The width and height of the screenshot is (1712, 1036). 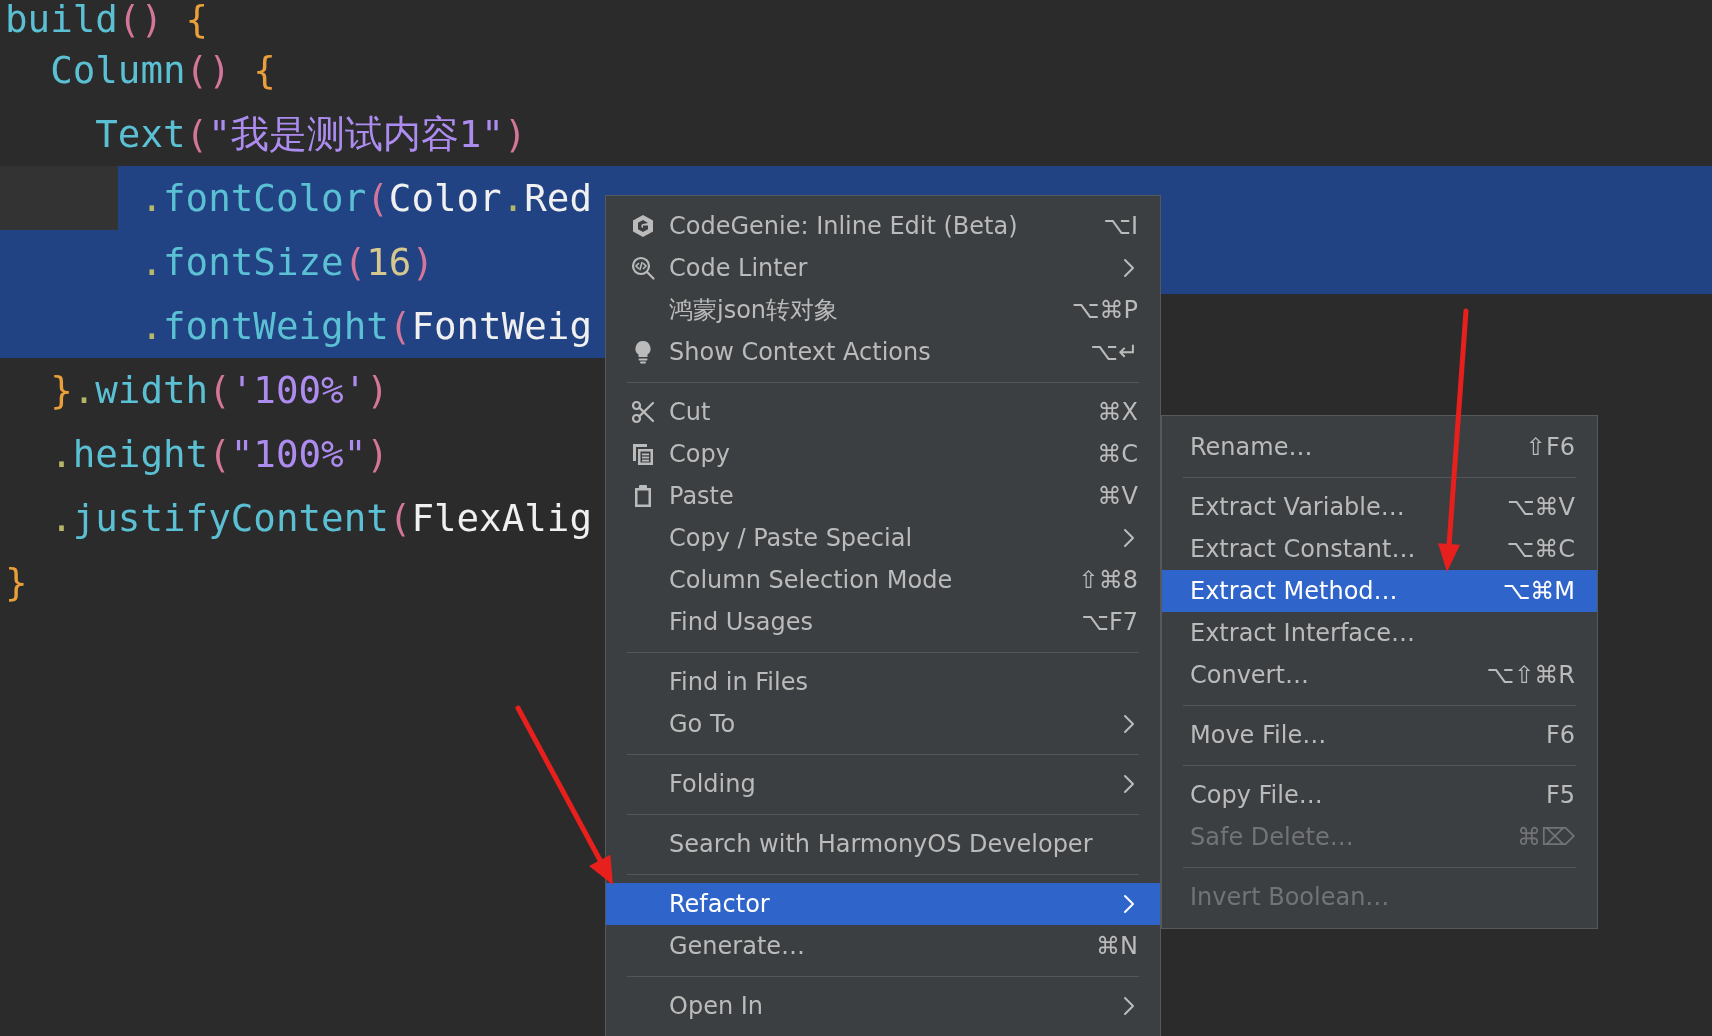 What do you see at coordinates (366, 326) in the screenshot?
I see `code-line: .fontWeight(FontWeig` at bounding box center [366, 326].